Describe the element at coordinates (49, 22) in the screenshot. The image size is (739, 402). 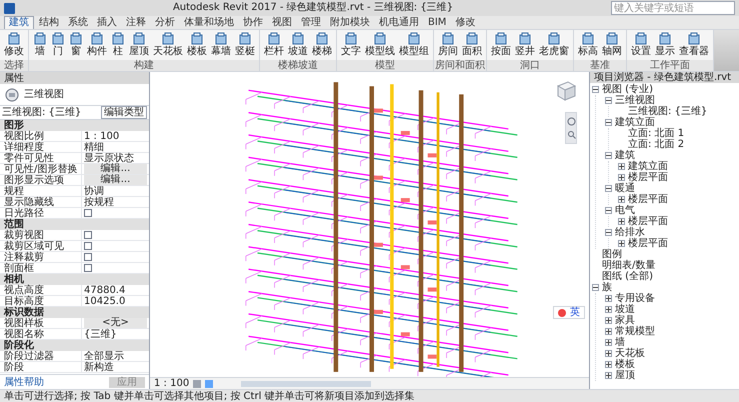
I see `ribbon-tab: 结构` at that location.